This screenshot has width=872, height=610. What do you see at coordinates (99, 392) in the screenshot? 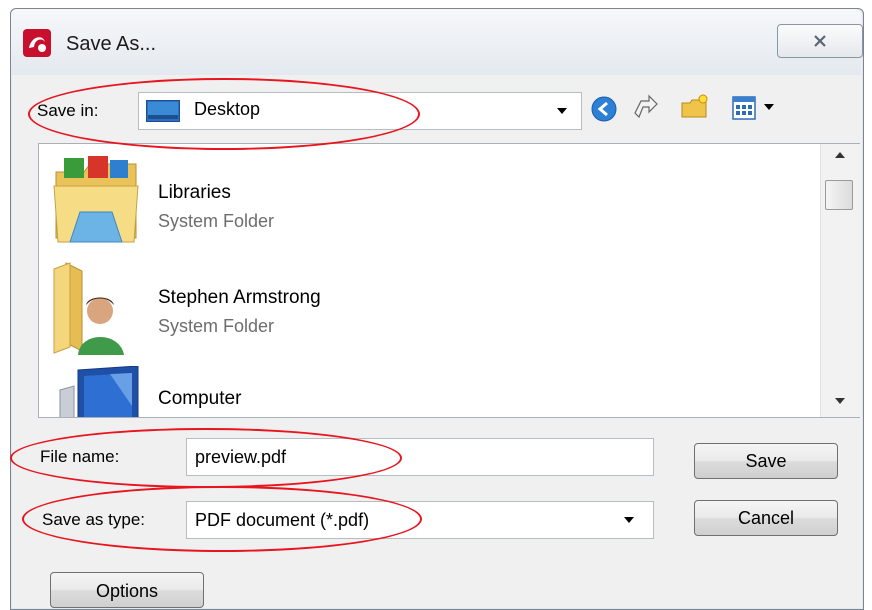
I see `computer-icon` at bounding box center [99, 392].